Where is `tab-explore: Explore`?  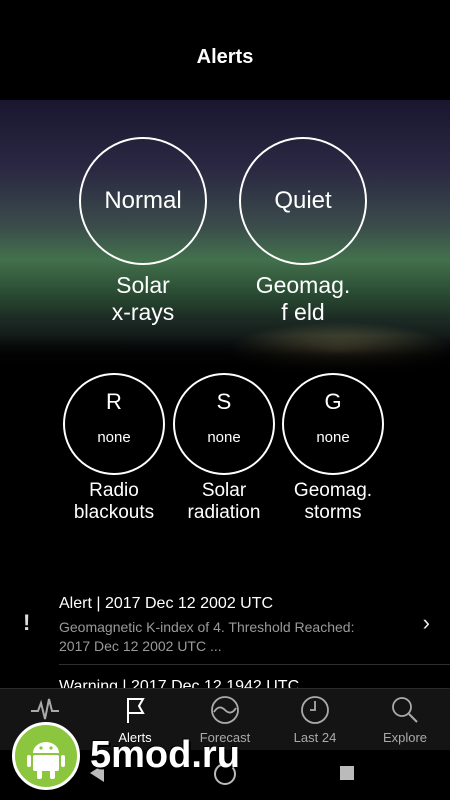 tab-explore: Explore is located at coordinates (405, 720).